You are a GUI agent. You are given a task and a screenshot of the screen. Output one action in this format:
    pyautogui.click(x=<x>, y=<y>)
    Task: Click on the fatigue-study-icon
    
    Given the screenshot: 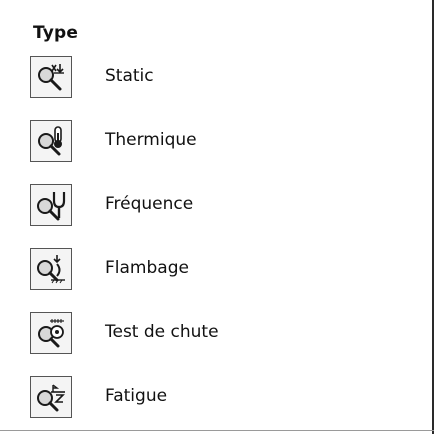 What is the action you would take?
    pyautogui.click(x=51, y=397)
    